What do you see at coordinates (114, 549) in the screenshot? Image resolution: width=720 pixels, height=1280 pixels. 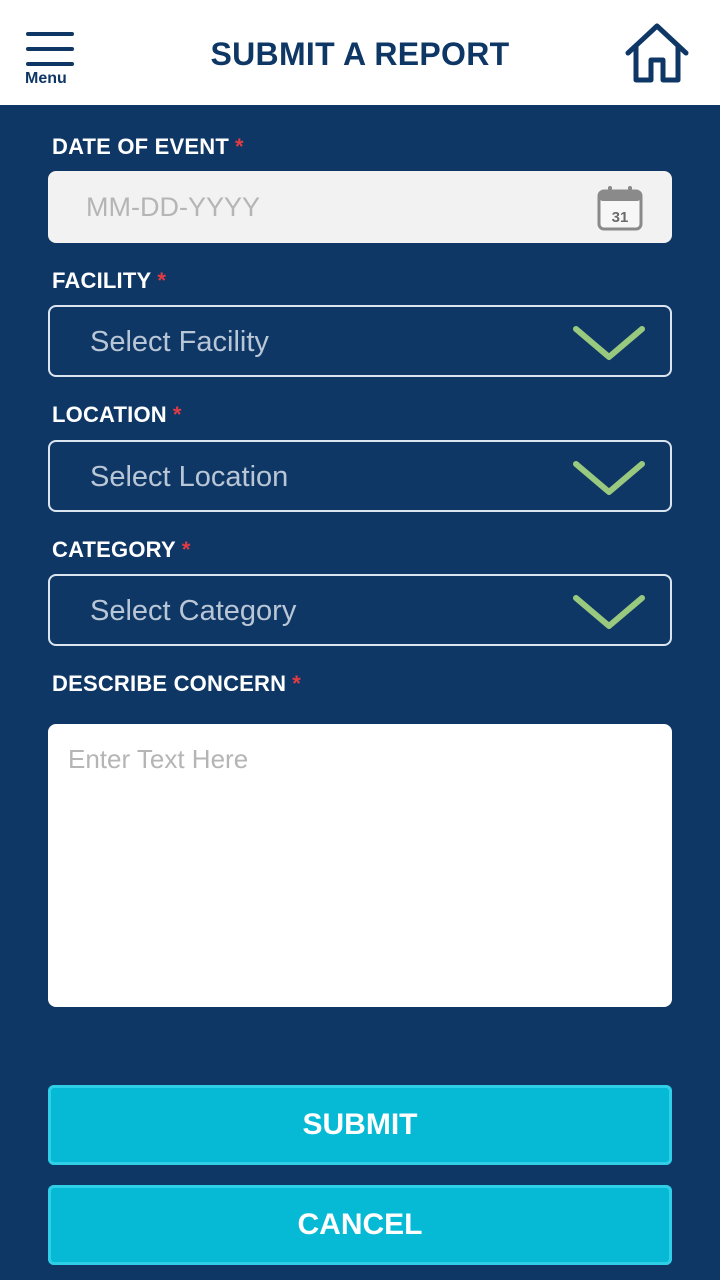 I see `category-label-text: CATEGORY` at bounding box center [114, 549].